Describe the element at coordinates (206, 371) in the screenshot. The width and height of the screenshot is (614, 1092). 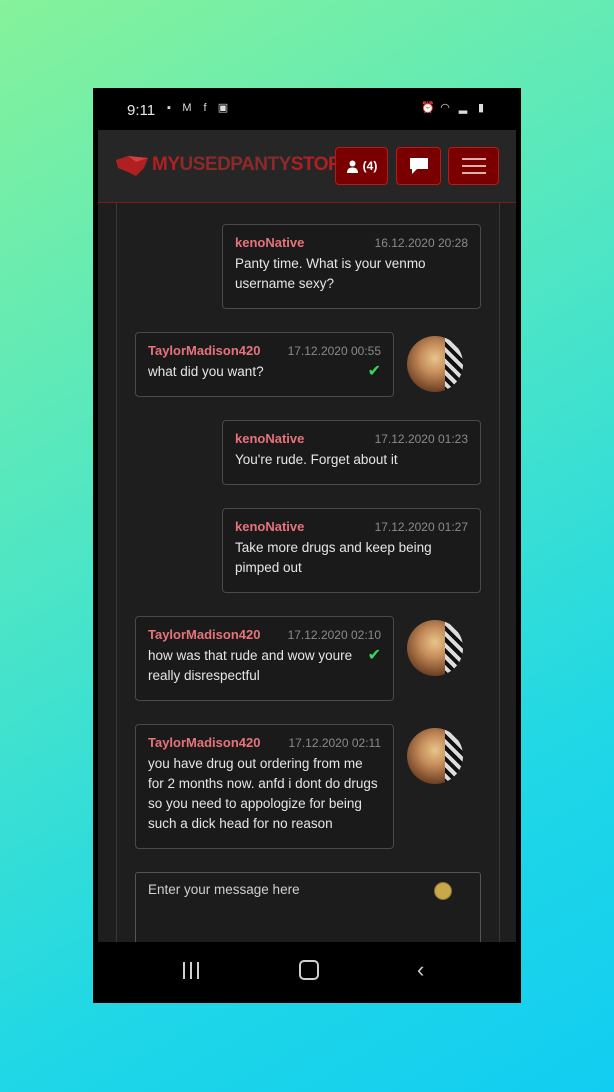
I see `message-text: what did you want?` at that location.